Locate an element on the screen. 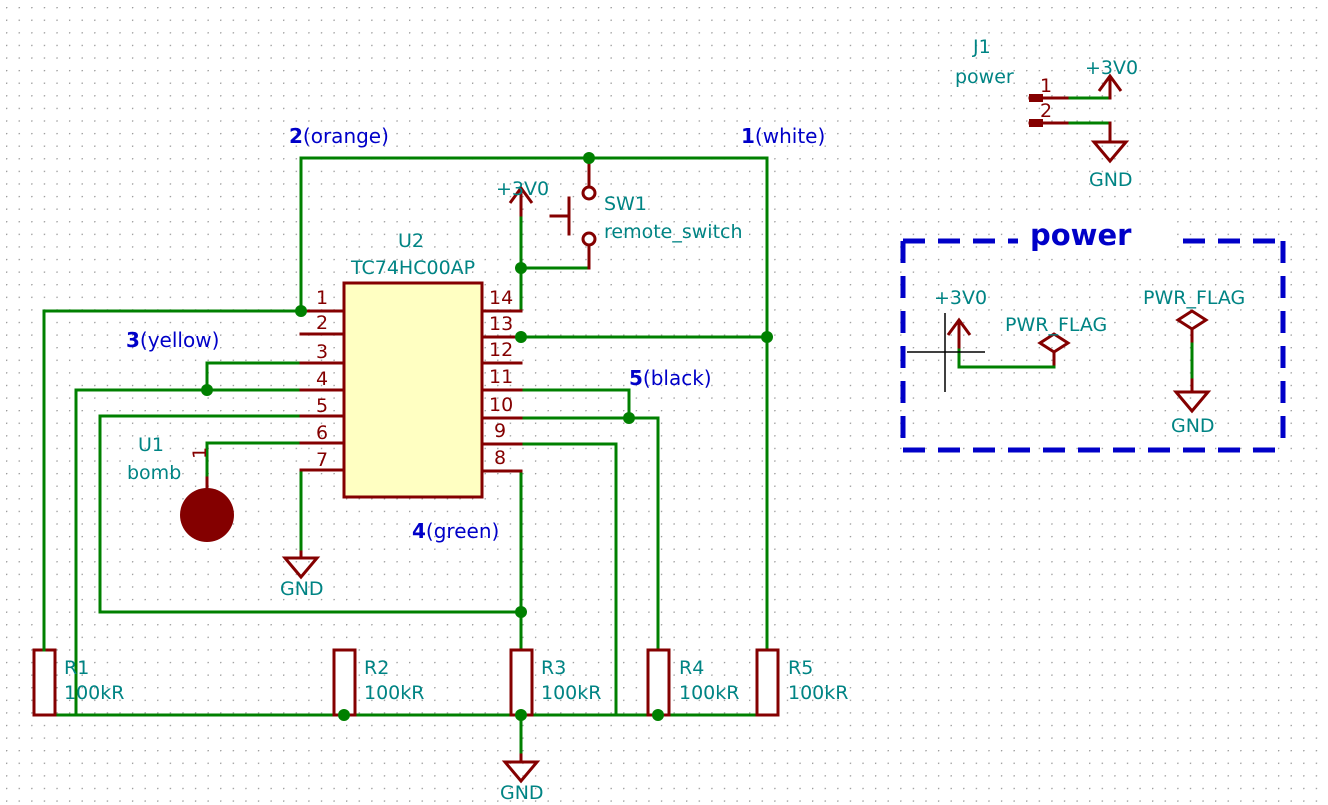 The height and width of the screenshot is (805, 1328). power-symbol-vcc-box is located at coordinates (959, 334).